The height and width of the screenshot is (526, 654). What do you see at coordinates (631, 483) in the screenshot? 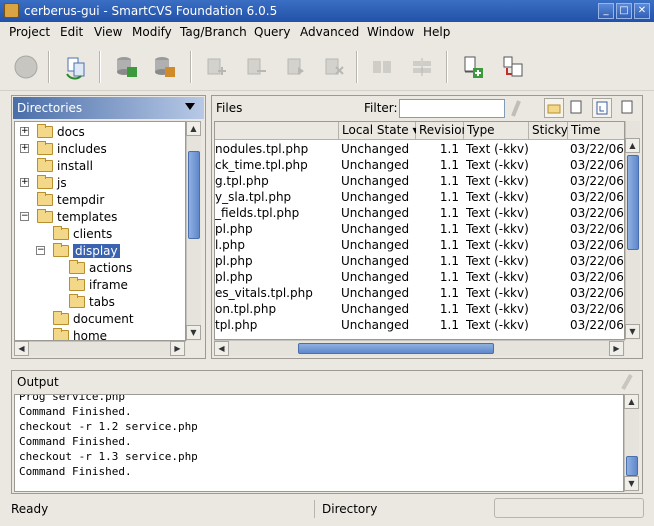
I see `scroll-down-icon: ▼` at bounding box center [631, 483].